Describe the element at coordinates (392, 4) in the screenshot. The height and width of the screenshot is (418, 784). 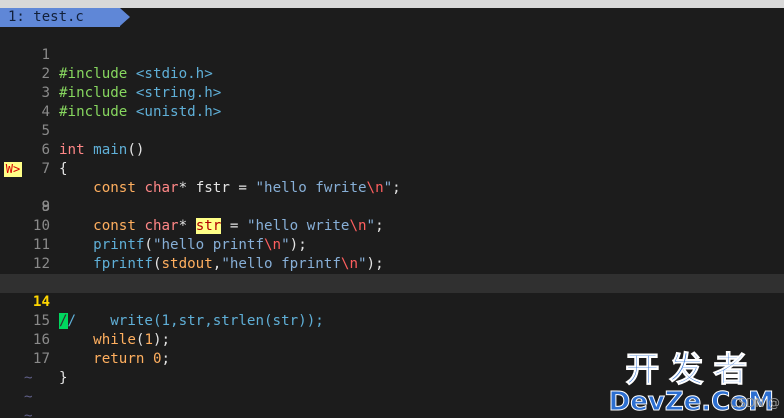
I see `window-top-bar` at that location.